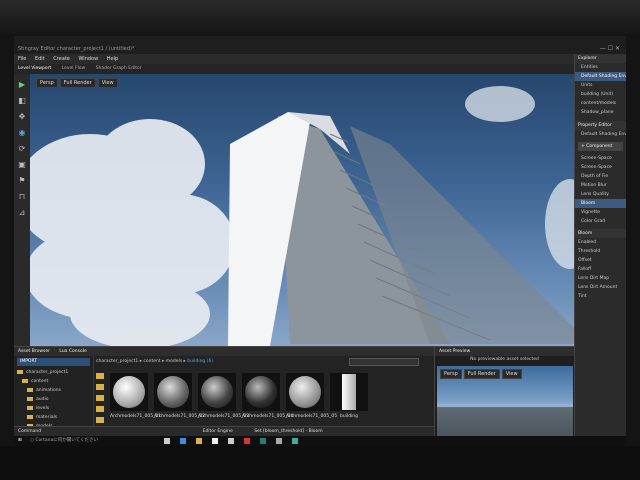 This screenshot has width=640, height=480. Describe the element at coordinates (22, 181) in the screenshot. I see `place-icon: ⚑` at that location.